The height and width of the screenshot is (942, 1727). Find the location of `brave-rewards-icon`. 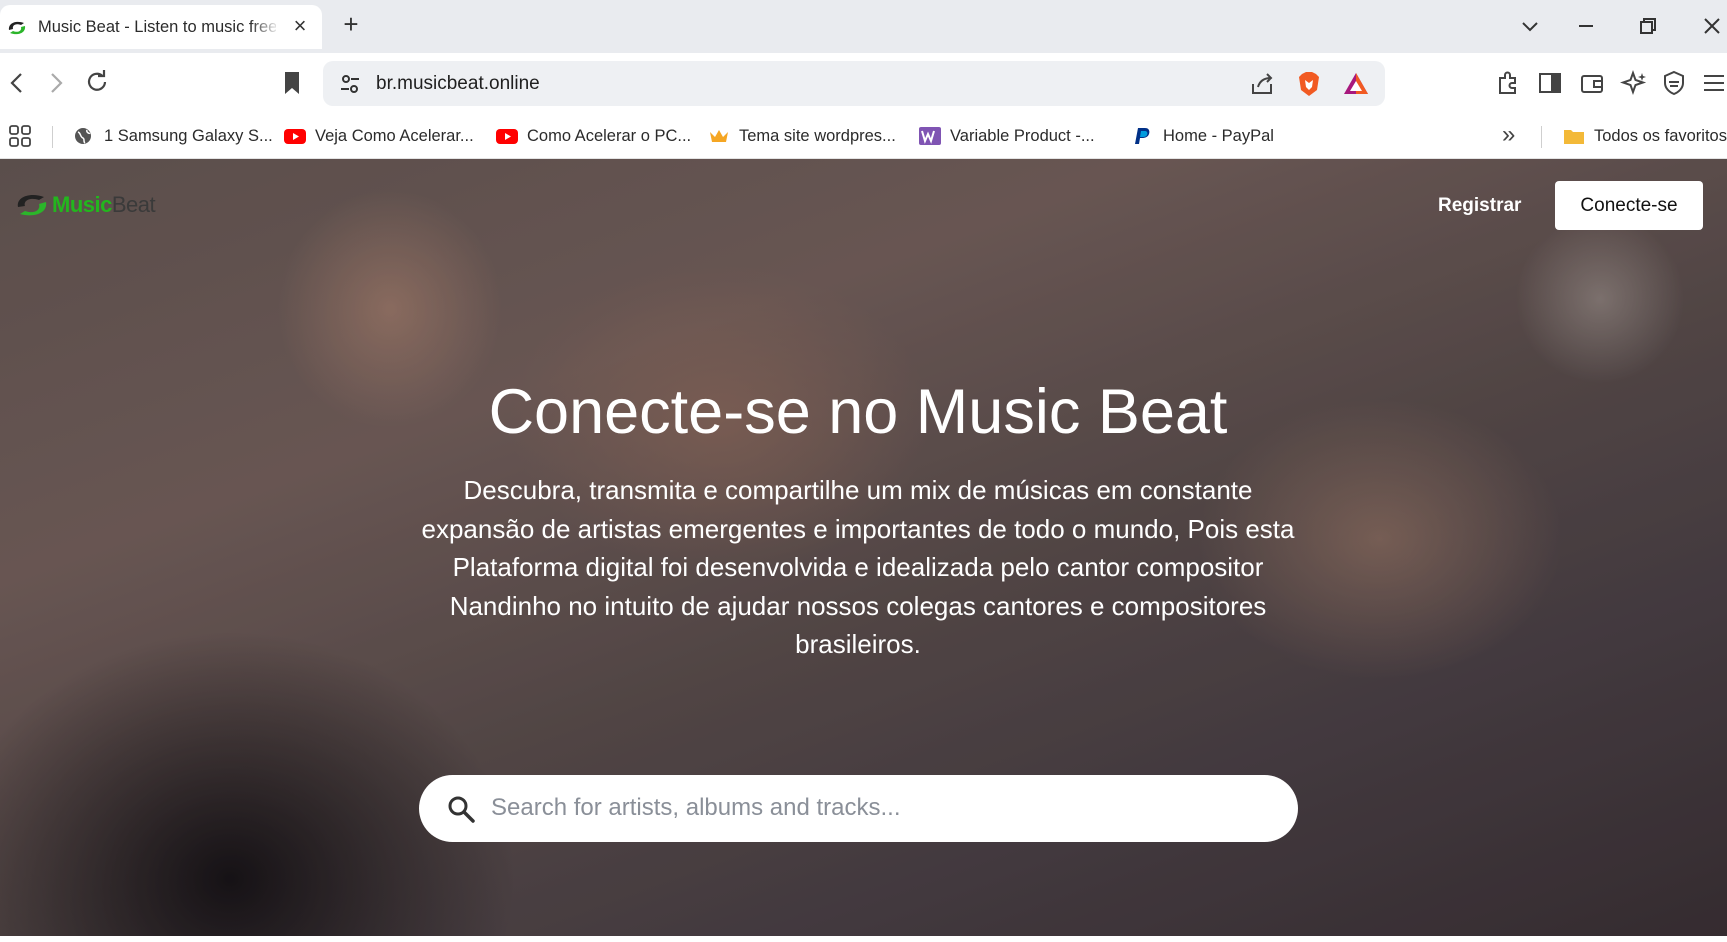

brave-rewards-icon is located at coordinates (1356, 84).